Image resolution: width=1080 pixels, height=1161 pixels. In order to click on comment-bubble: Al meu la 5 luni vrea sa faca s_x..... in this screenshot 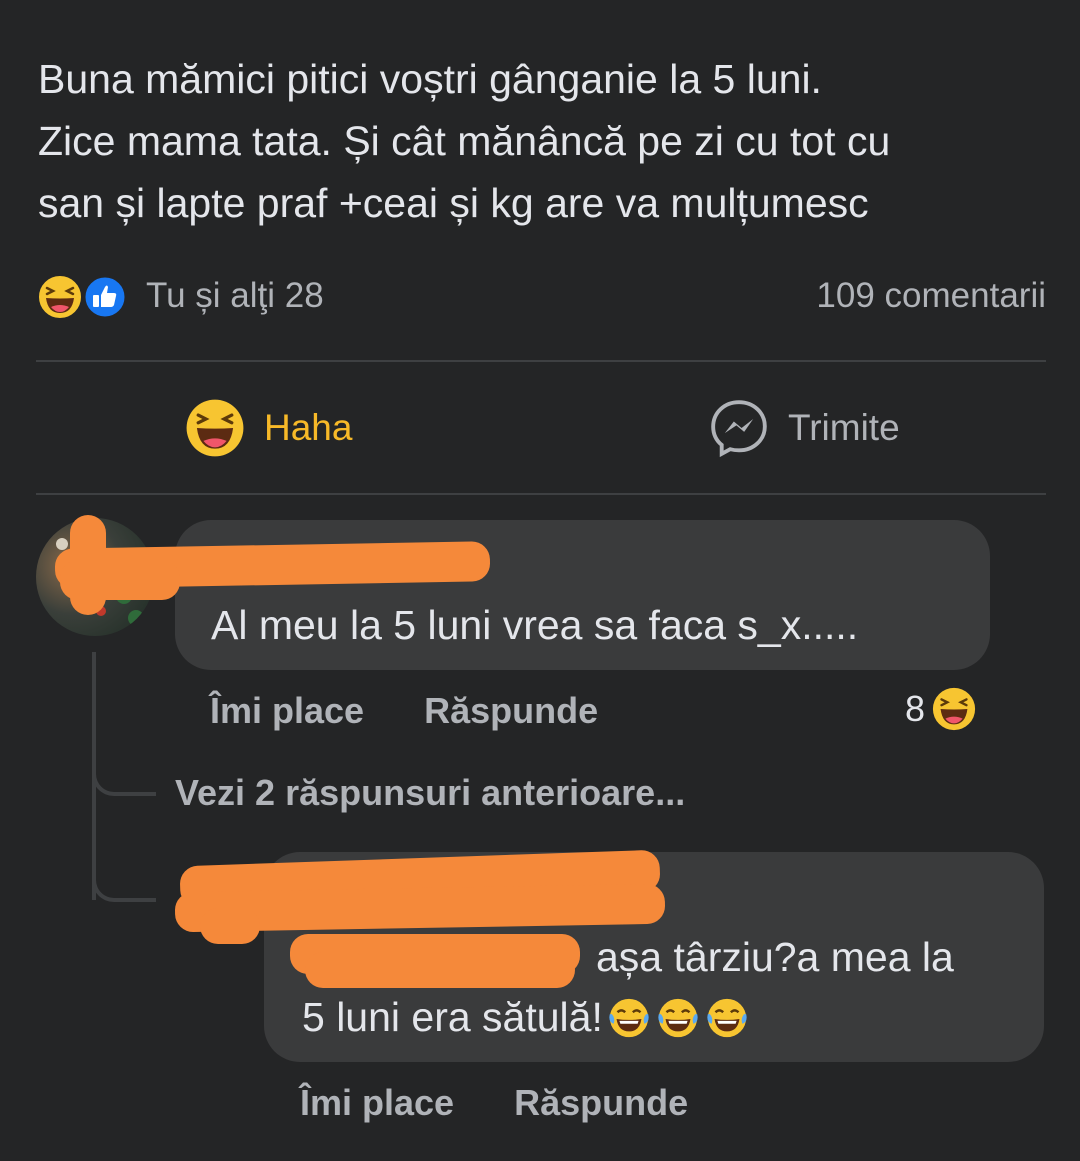, I will do `click(582, 595)`.